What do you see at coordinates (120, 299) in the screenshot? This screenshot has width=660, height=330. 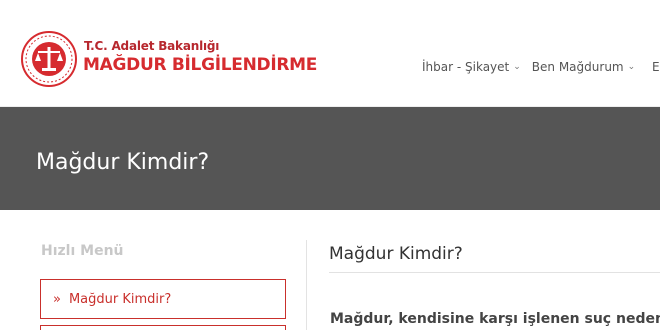 I see `sidebar-item-label: Mağdur Kimdir?` at bounding box center [120, 299].